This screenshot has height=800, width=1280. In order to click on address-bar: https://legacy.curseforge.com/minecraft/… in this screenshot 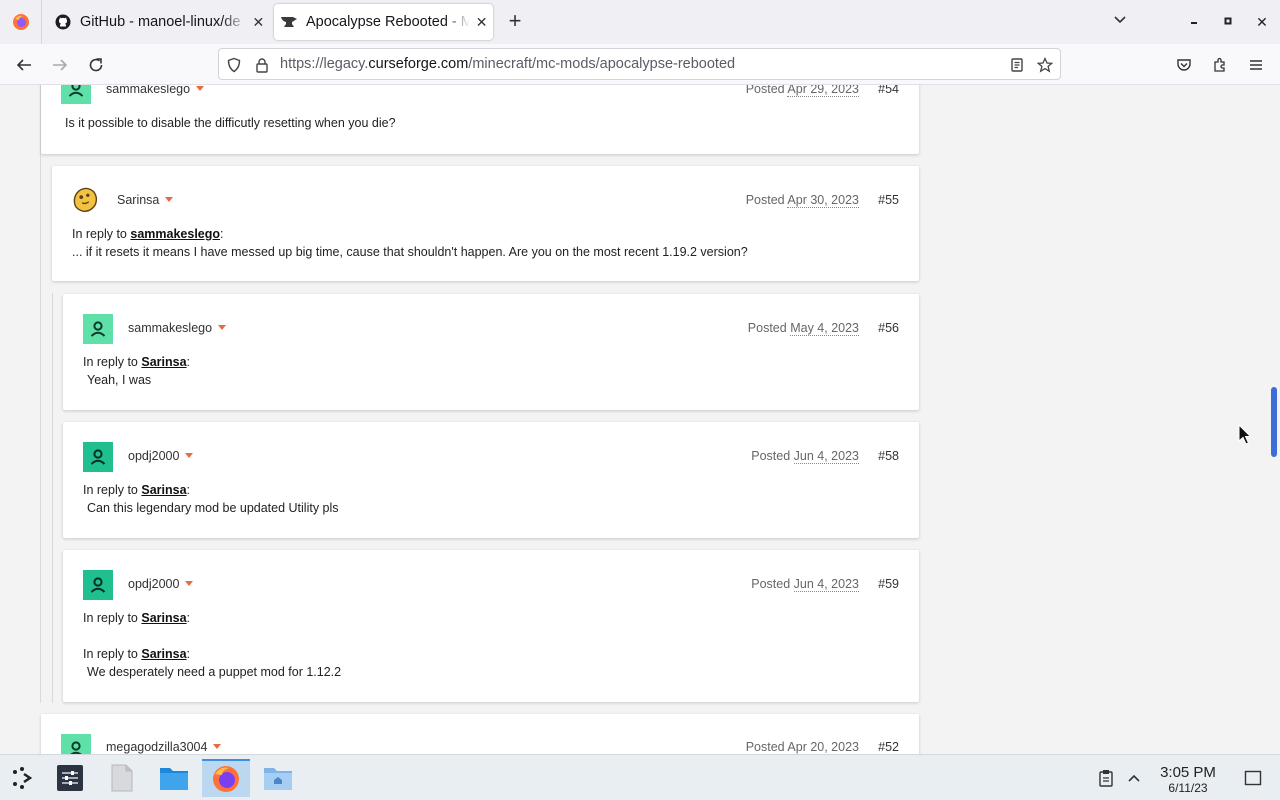, I will do `click(639, 64)`.